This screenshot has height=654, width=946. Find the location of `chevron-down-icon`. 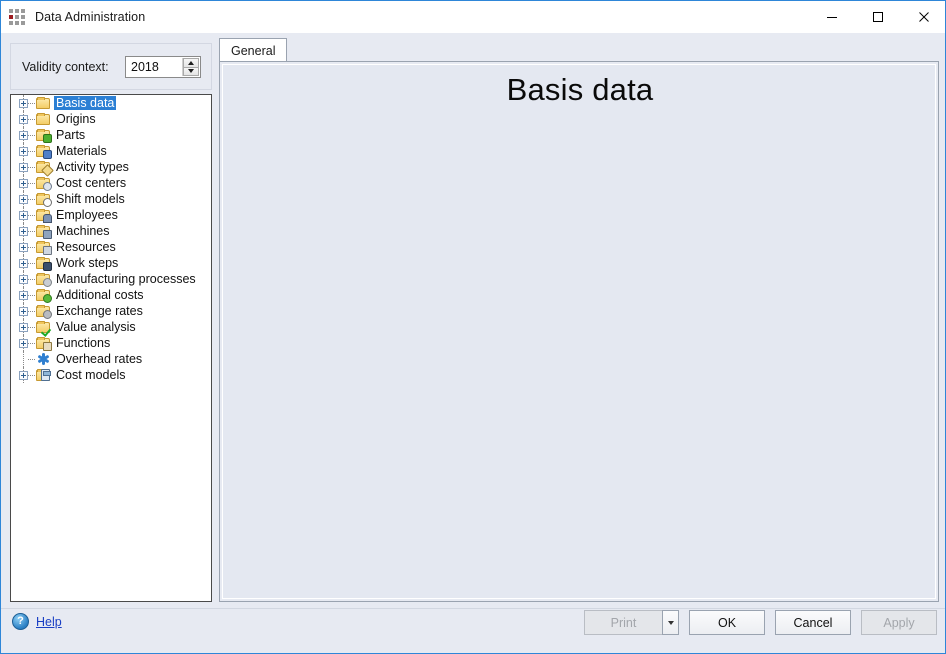

chevron-down-icon is located at coordinates (670, 622).